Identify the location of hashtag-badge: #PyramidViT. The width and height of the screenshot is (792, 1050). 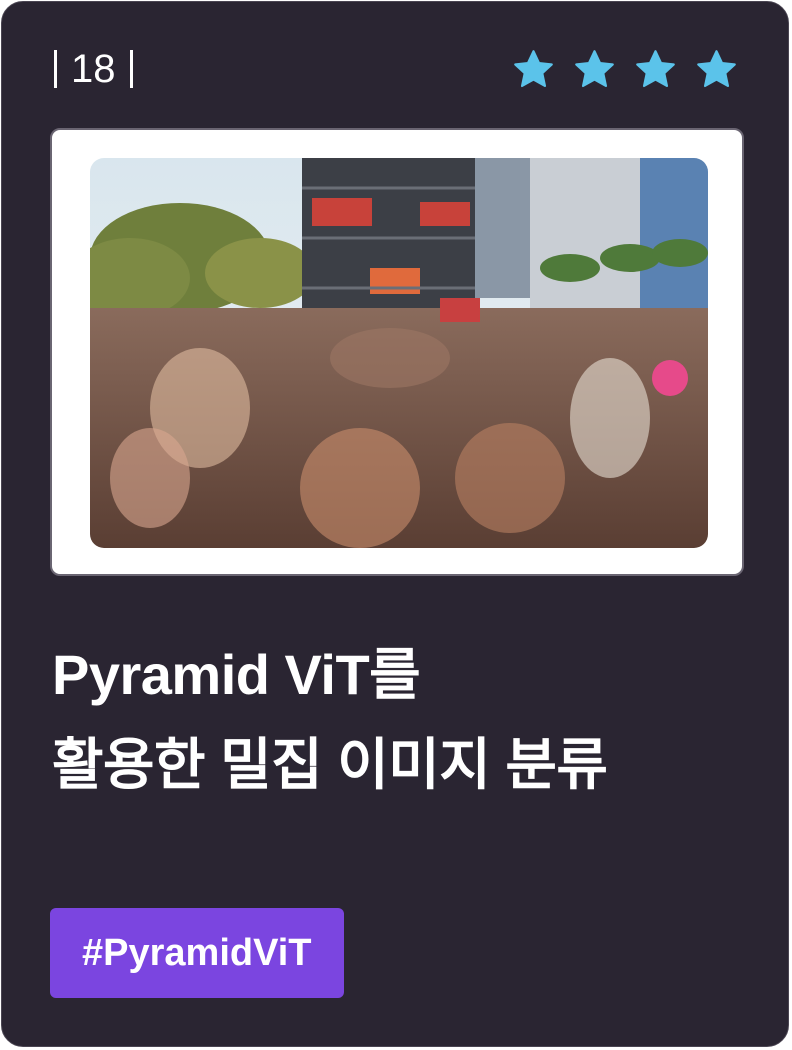
(197, 953).